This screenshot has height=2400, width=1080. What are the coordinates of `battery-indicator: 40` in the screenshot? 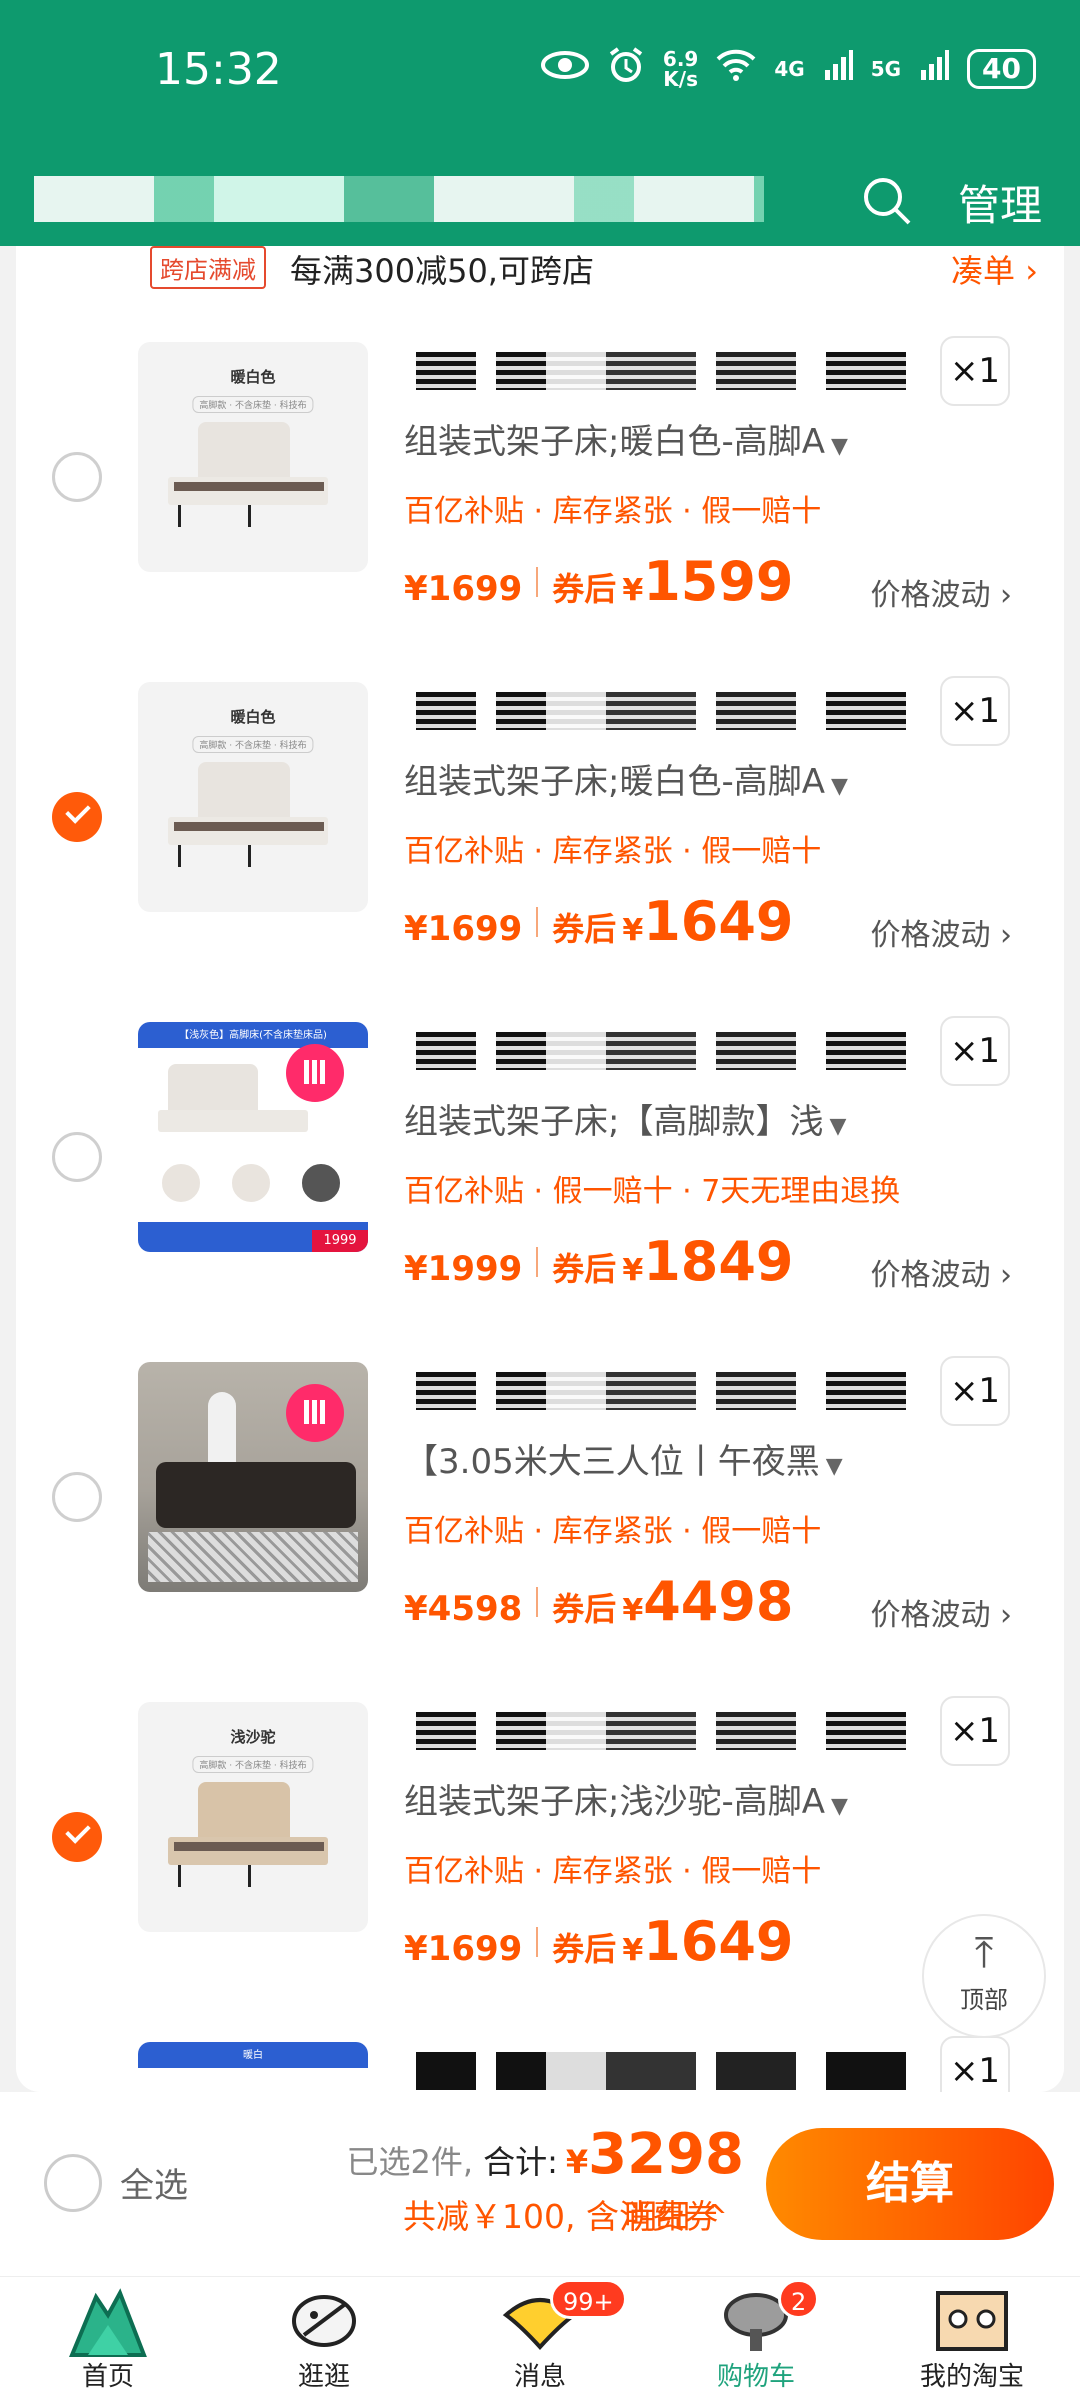 It's located at (1001, 68).